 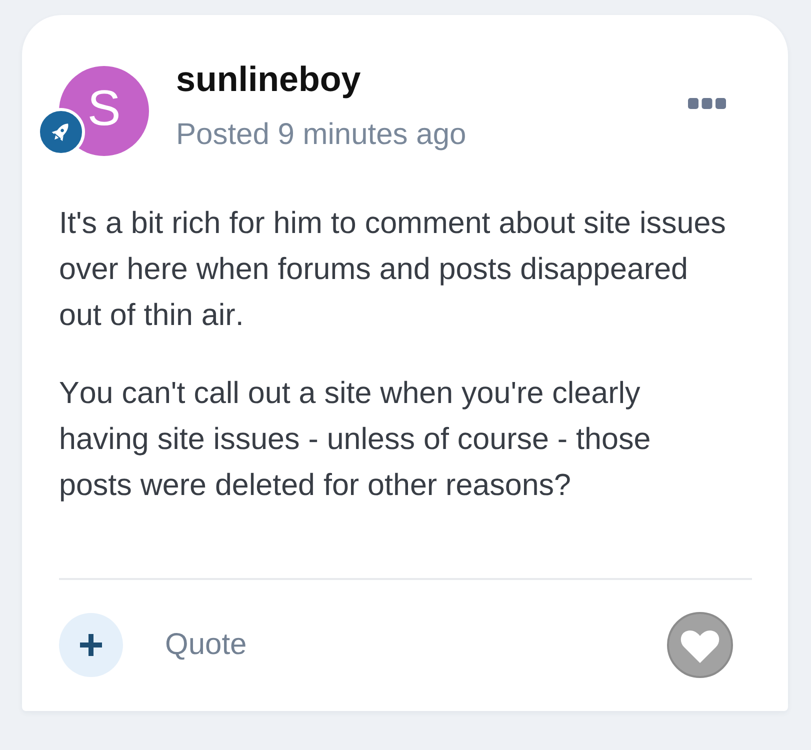 I want to click on post-time: Posted 9 minutes ago, so click(x=321, y=135).